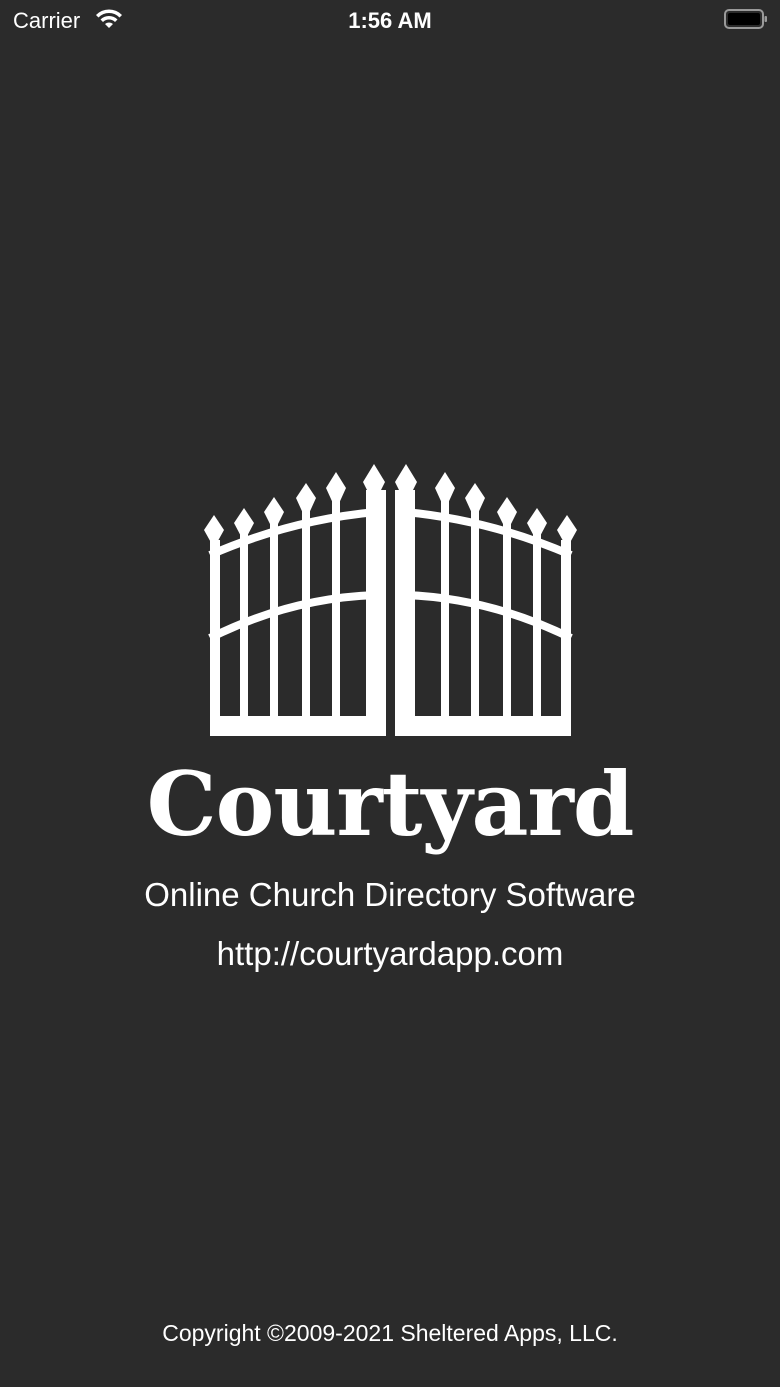 The image size is (780, 1387). Describe the element at coordinates (390, 804) in the screenshot. I see `app-title: Courtyard` at that location.